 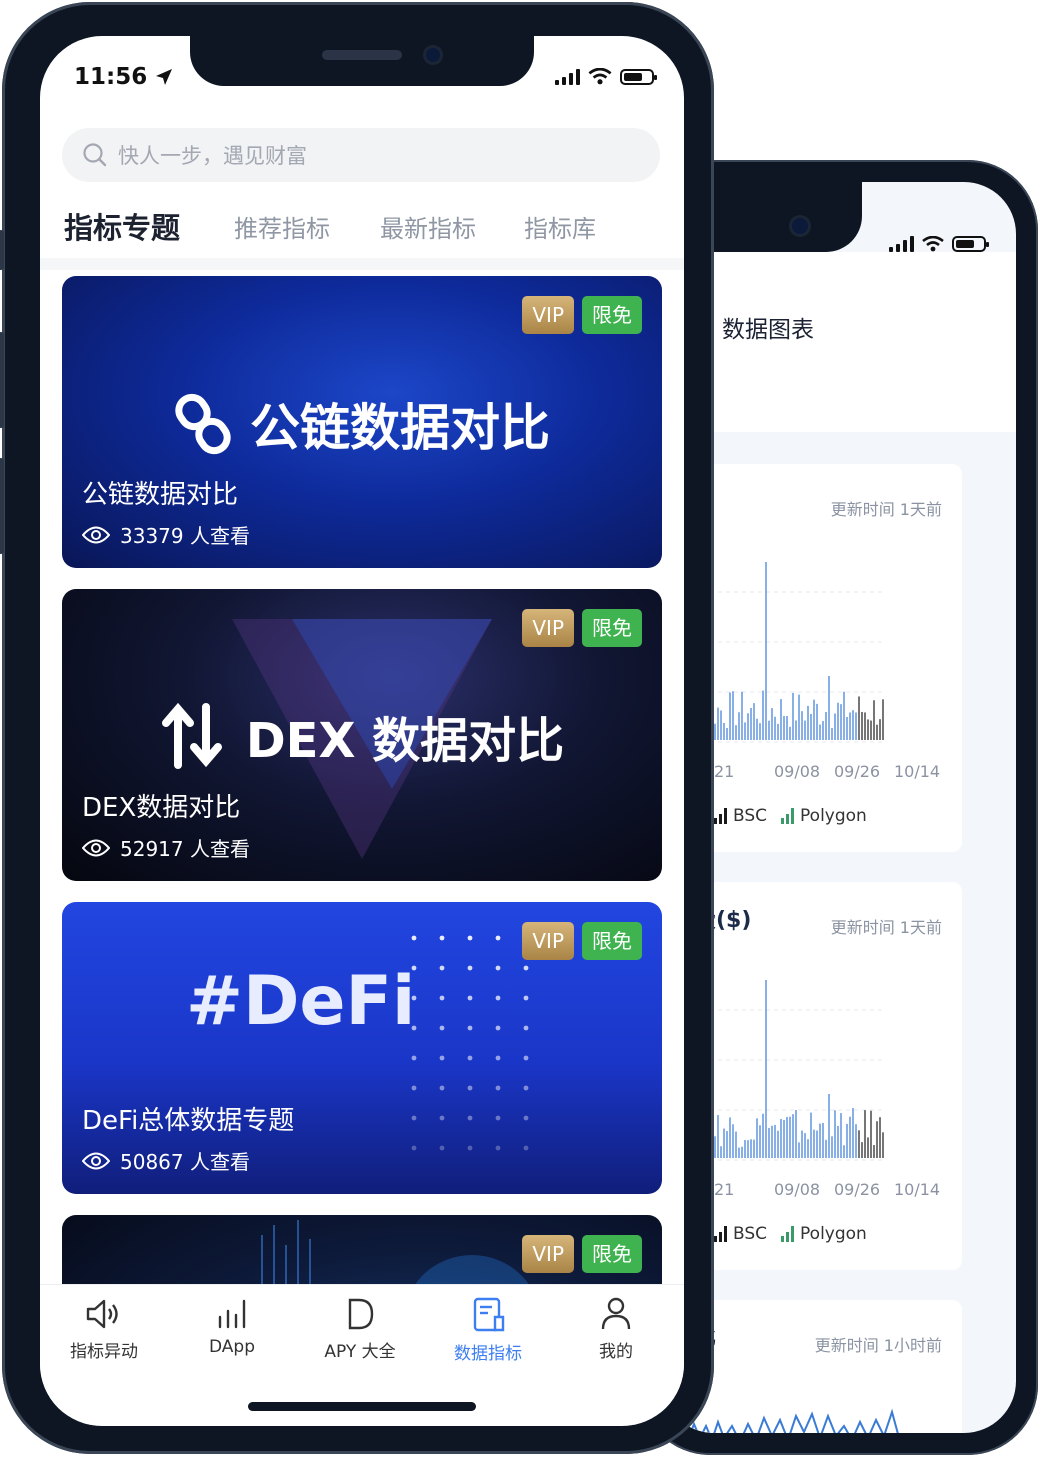 I want to click on tabbar-item-alerts: 指标异动, so click(x=104, y=1329).